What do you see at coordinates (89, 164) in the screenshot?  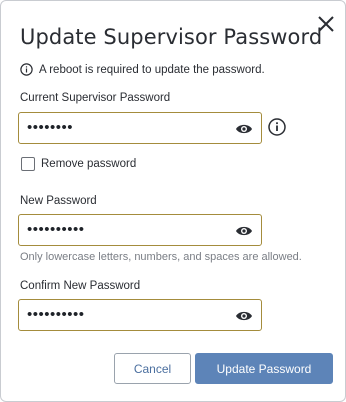 I see `remove-password-label: Remove password` at bounding box center [89, 164].